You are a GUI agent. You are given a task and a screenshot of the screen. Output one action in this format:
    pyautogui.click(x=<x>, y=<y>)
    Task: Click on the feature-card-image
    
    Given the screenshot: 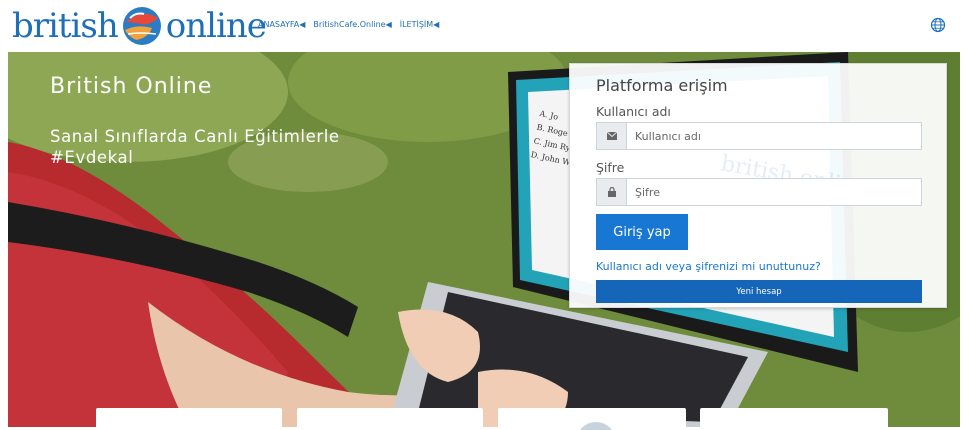 What is the action you would take?
    pyautogui.click(x=596, y=426)
    